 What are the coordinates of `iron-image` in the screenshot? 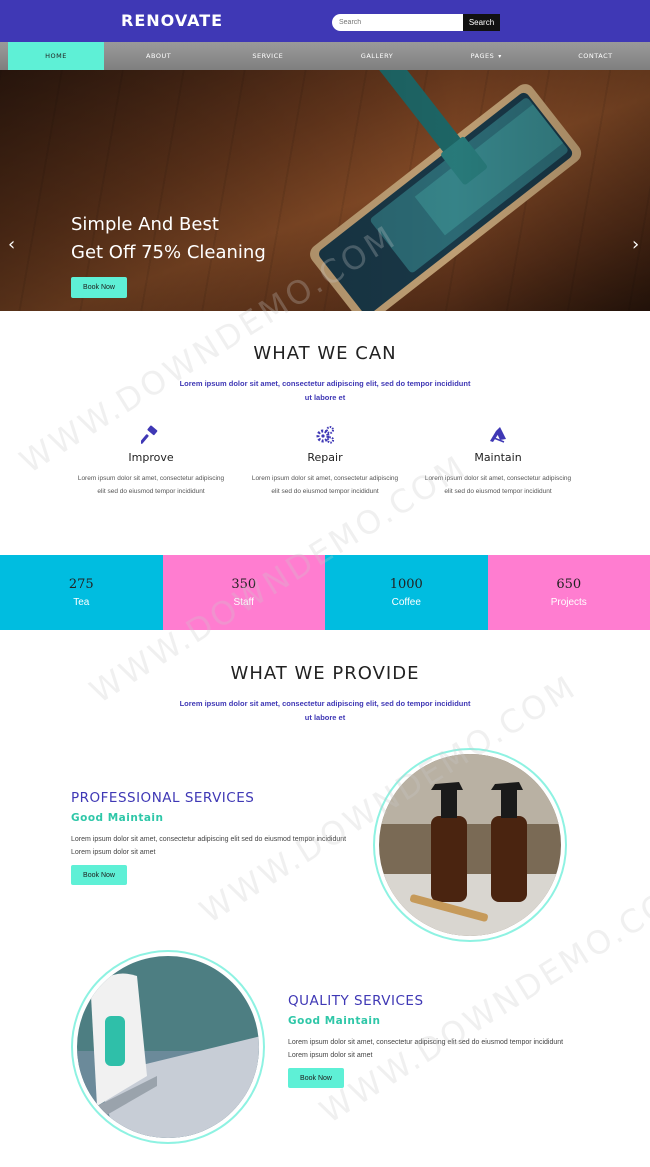 It's located at (168, 1047).